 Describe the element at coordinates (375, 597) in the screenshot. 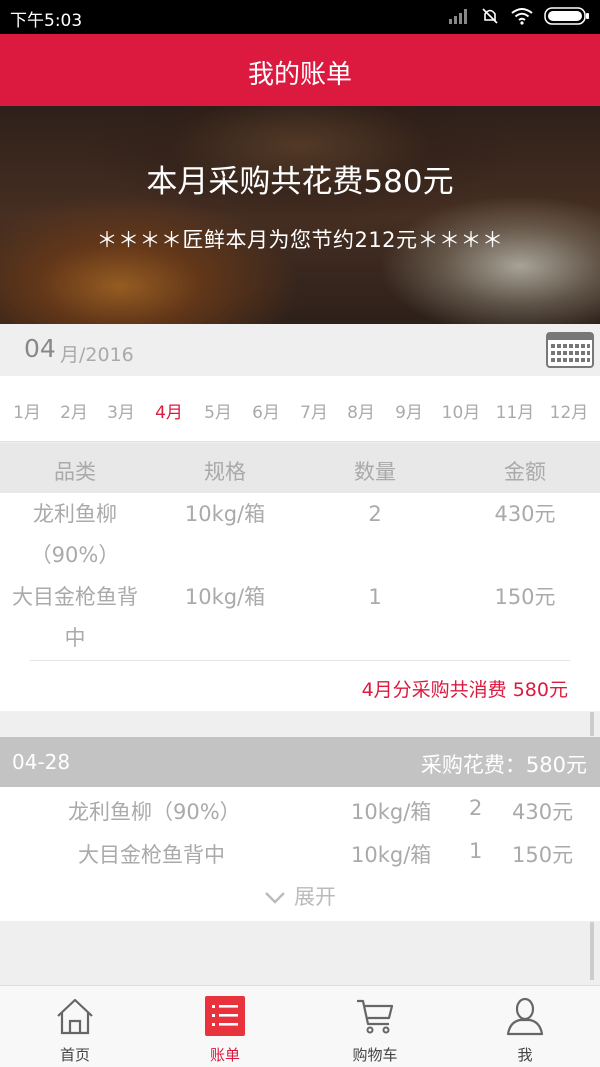

I see `cell-qty: 1` at that location.